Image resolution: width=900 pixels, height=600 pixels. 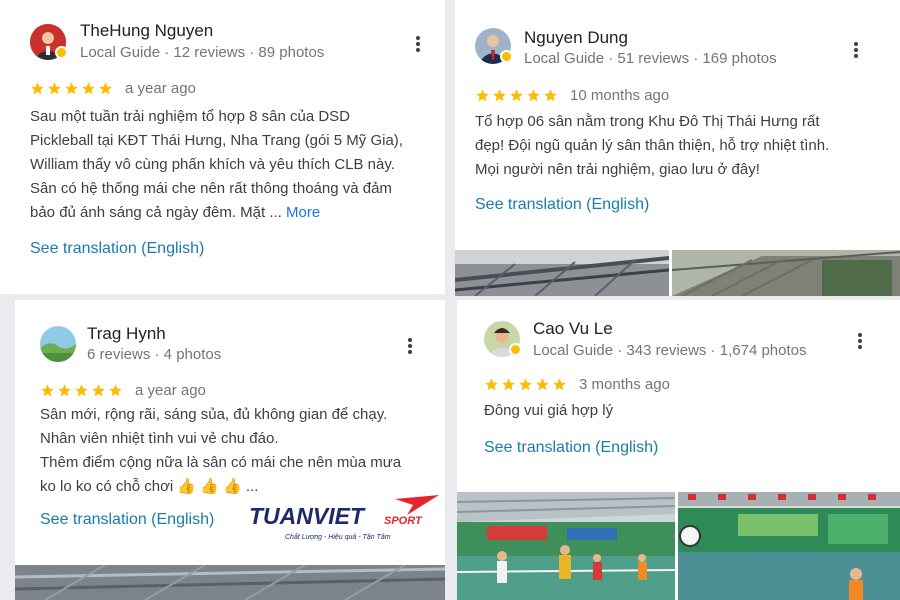 What do you see at coordinates (576, 38) in the screenshot?
I see `reviewer-name: Nguyen Dung` at bounding box center [576, 38].